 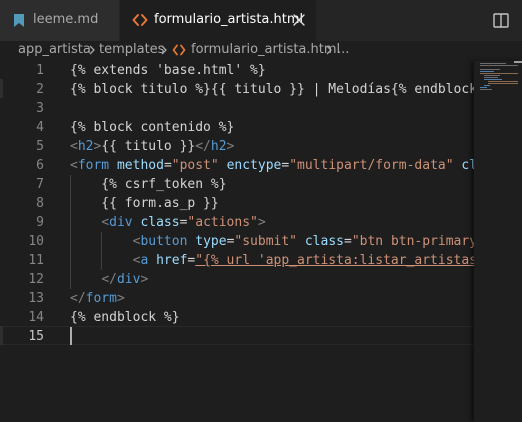 I want to click on code-text: <div class="actions">, so click(x=168, y=222).